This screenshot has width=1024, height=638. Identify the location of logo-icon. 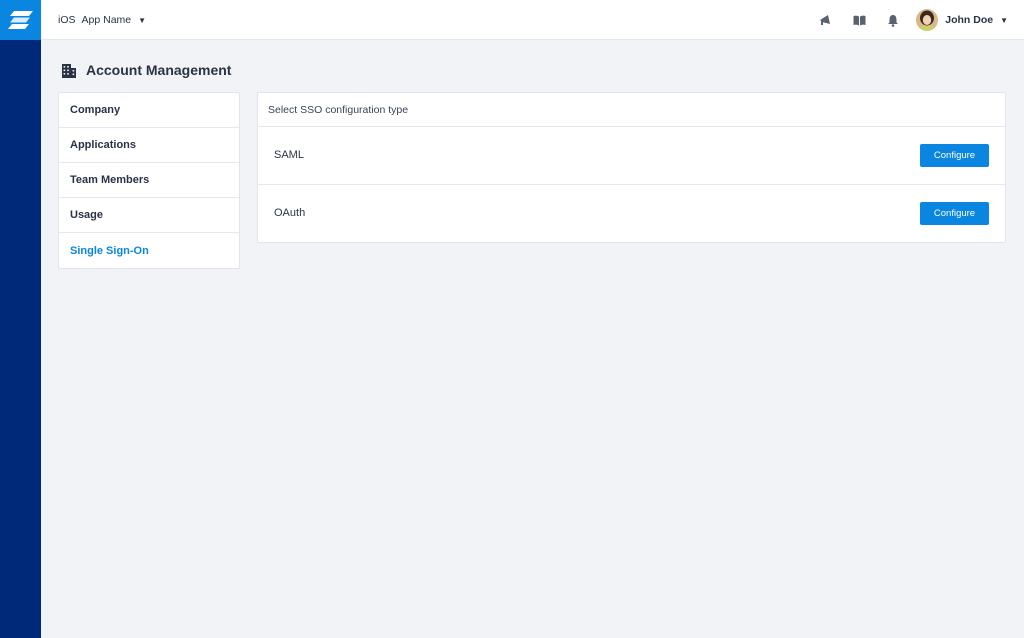
(20, 20).